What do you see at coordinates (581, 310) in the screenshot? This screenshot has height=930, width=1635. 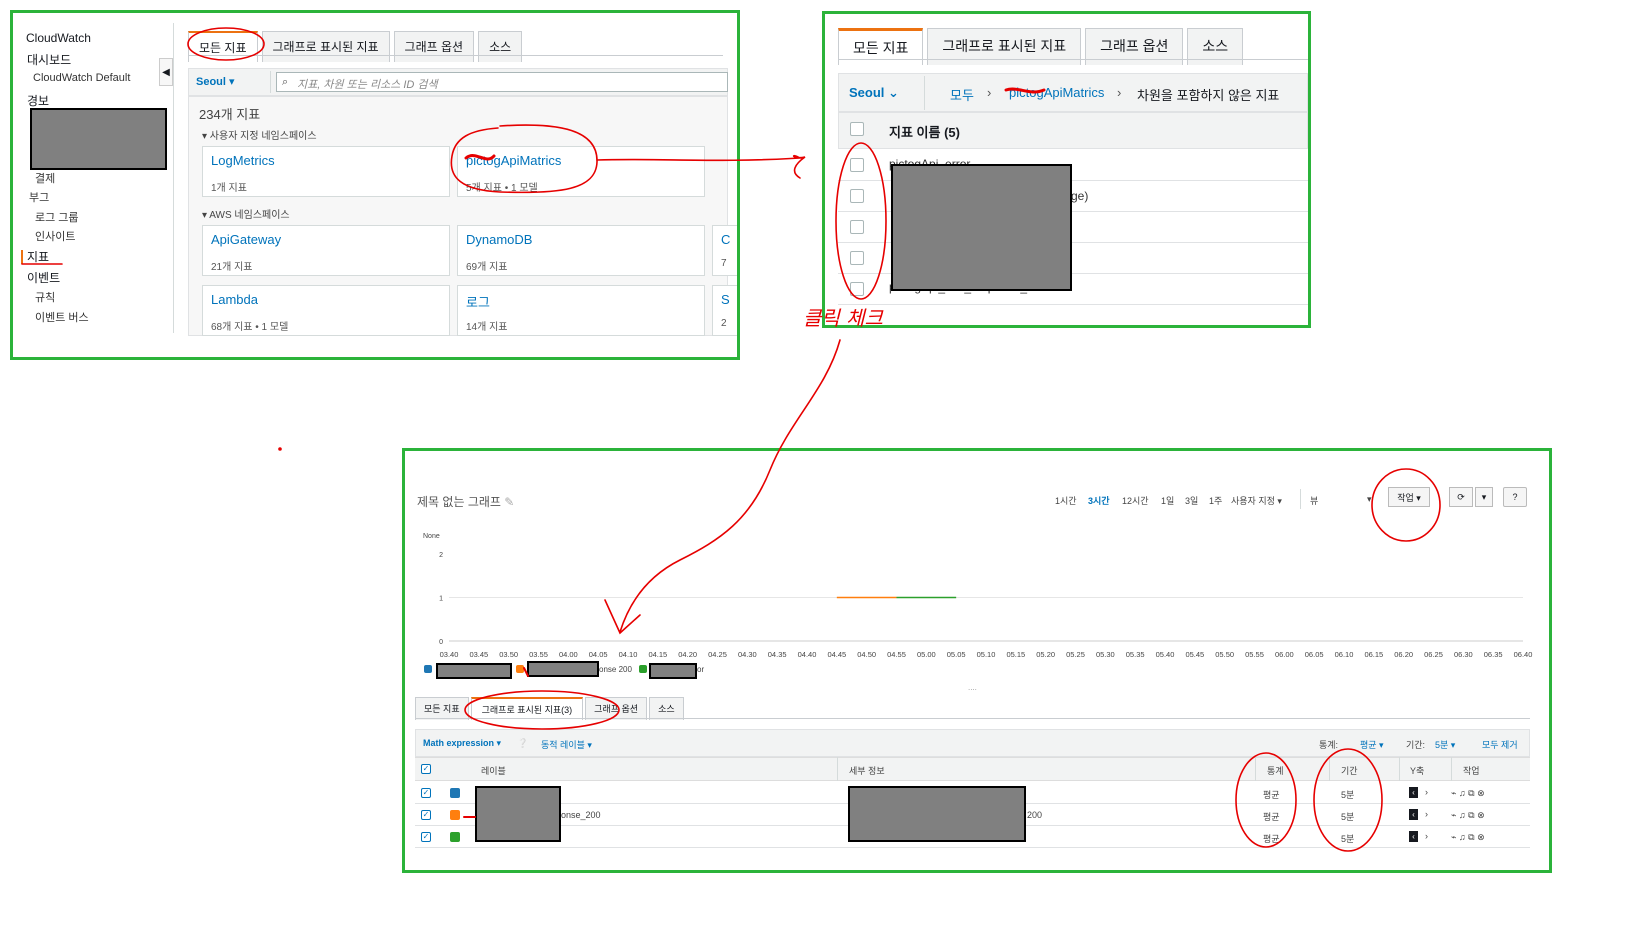 I see `namespace-card: 로그 14개 지표` at bounding box center [581, 310].